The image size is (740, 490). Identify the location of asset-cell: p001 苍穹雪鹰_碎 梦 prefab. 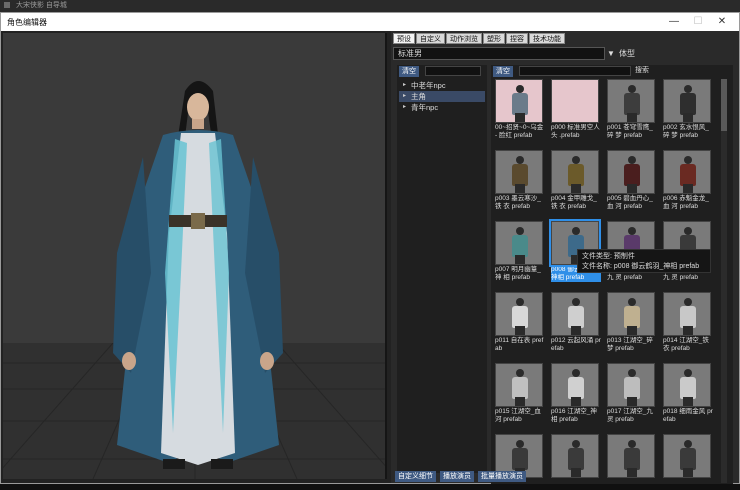
(632, 109).